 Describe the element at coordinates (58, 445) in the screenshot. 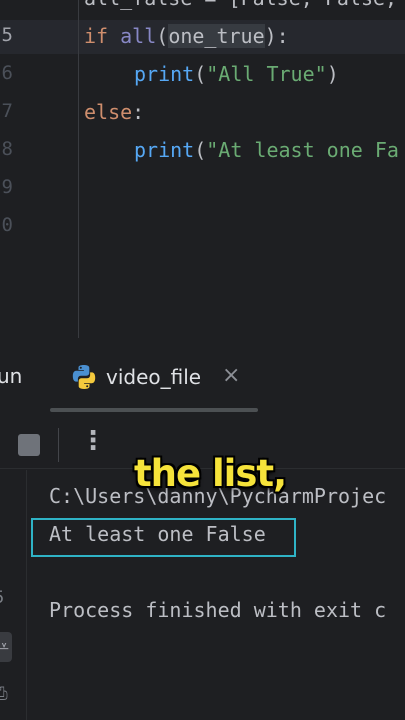

I see `toolbar-separator` at that location.